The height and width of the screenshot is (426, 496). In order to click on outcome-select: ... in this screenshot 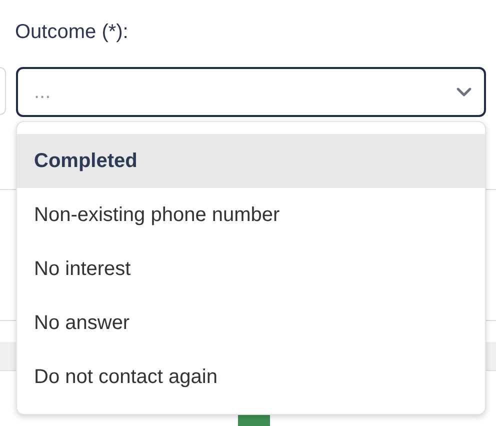, I will do `click(251, 92)`.